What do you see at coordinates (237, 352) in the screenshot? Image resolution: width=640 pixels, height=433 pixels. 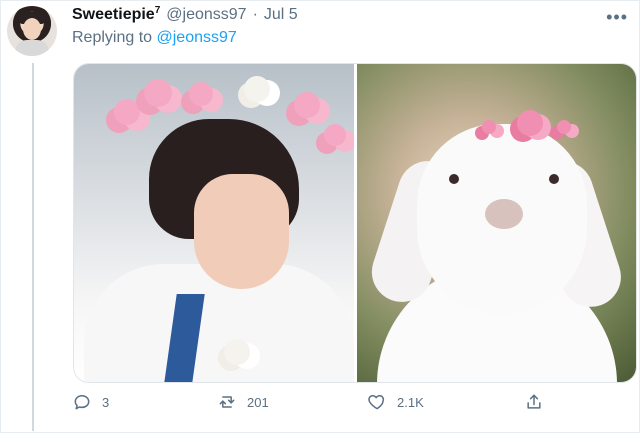 I see `photo-1-boutonniere` at bounding box center [237, 352].